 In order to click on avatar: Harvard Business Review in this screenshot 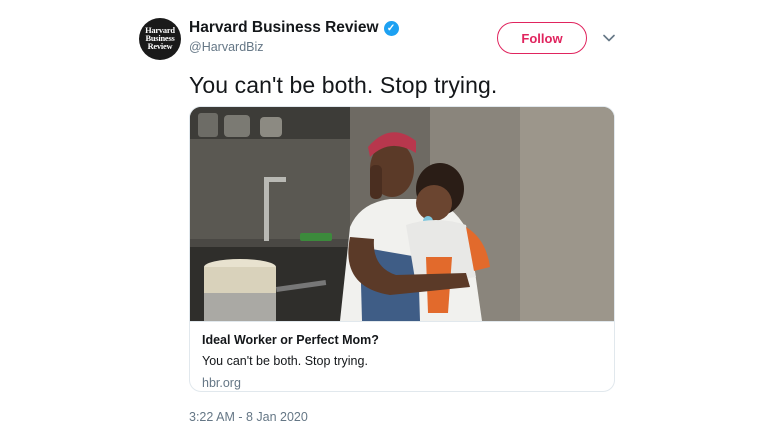, I will do `click(160, 39)`.